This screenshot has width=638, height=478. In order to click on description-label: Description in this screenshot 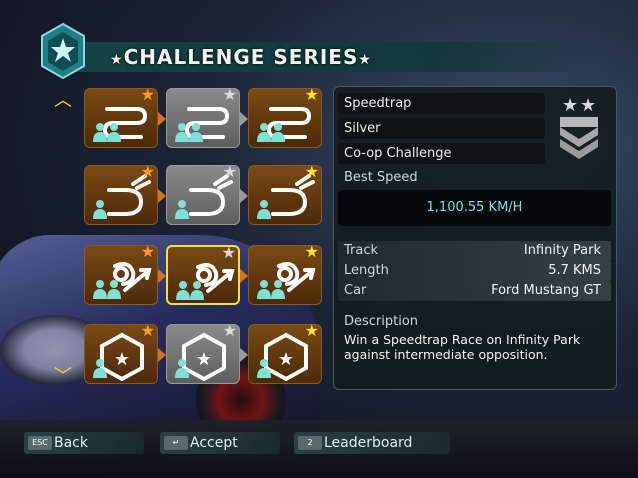, I will do `click(381, 321)`.